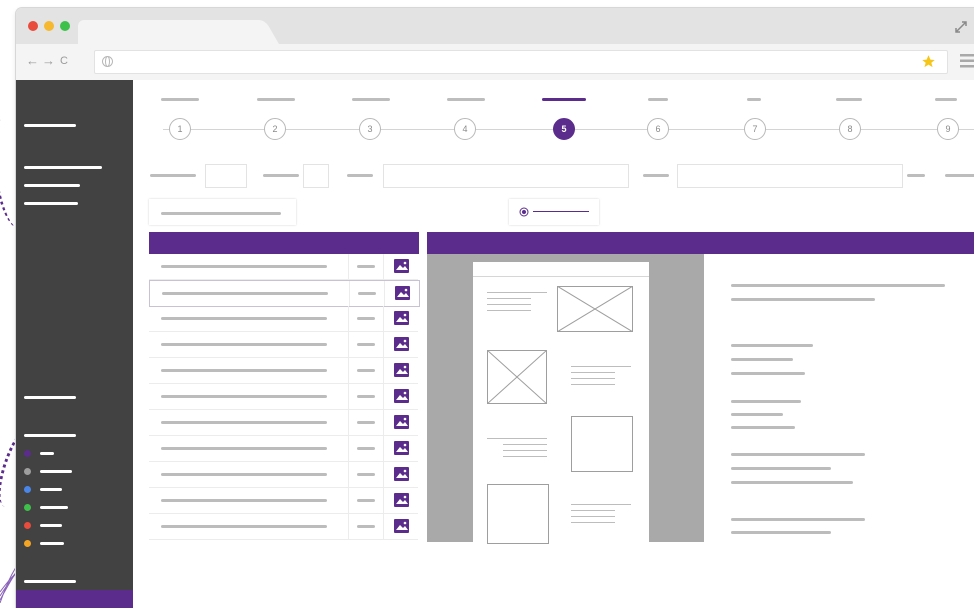 This screenshot has width=974, height=608. Describe the element at coordinates (658, 129) in the screenshot. I see `step-6: 6` at that location.